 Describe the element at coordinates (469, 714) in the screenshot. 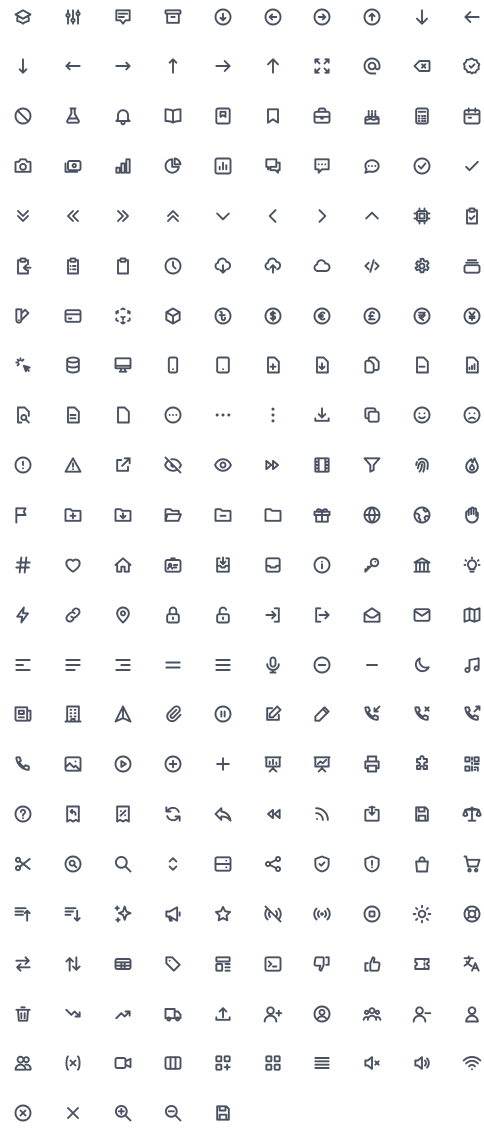

I see `phone-outgoing-icon` at that location.